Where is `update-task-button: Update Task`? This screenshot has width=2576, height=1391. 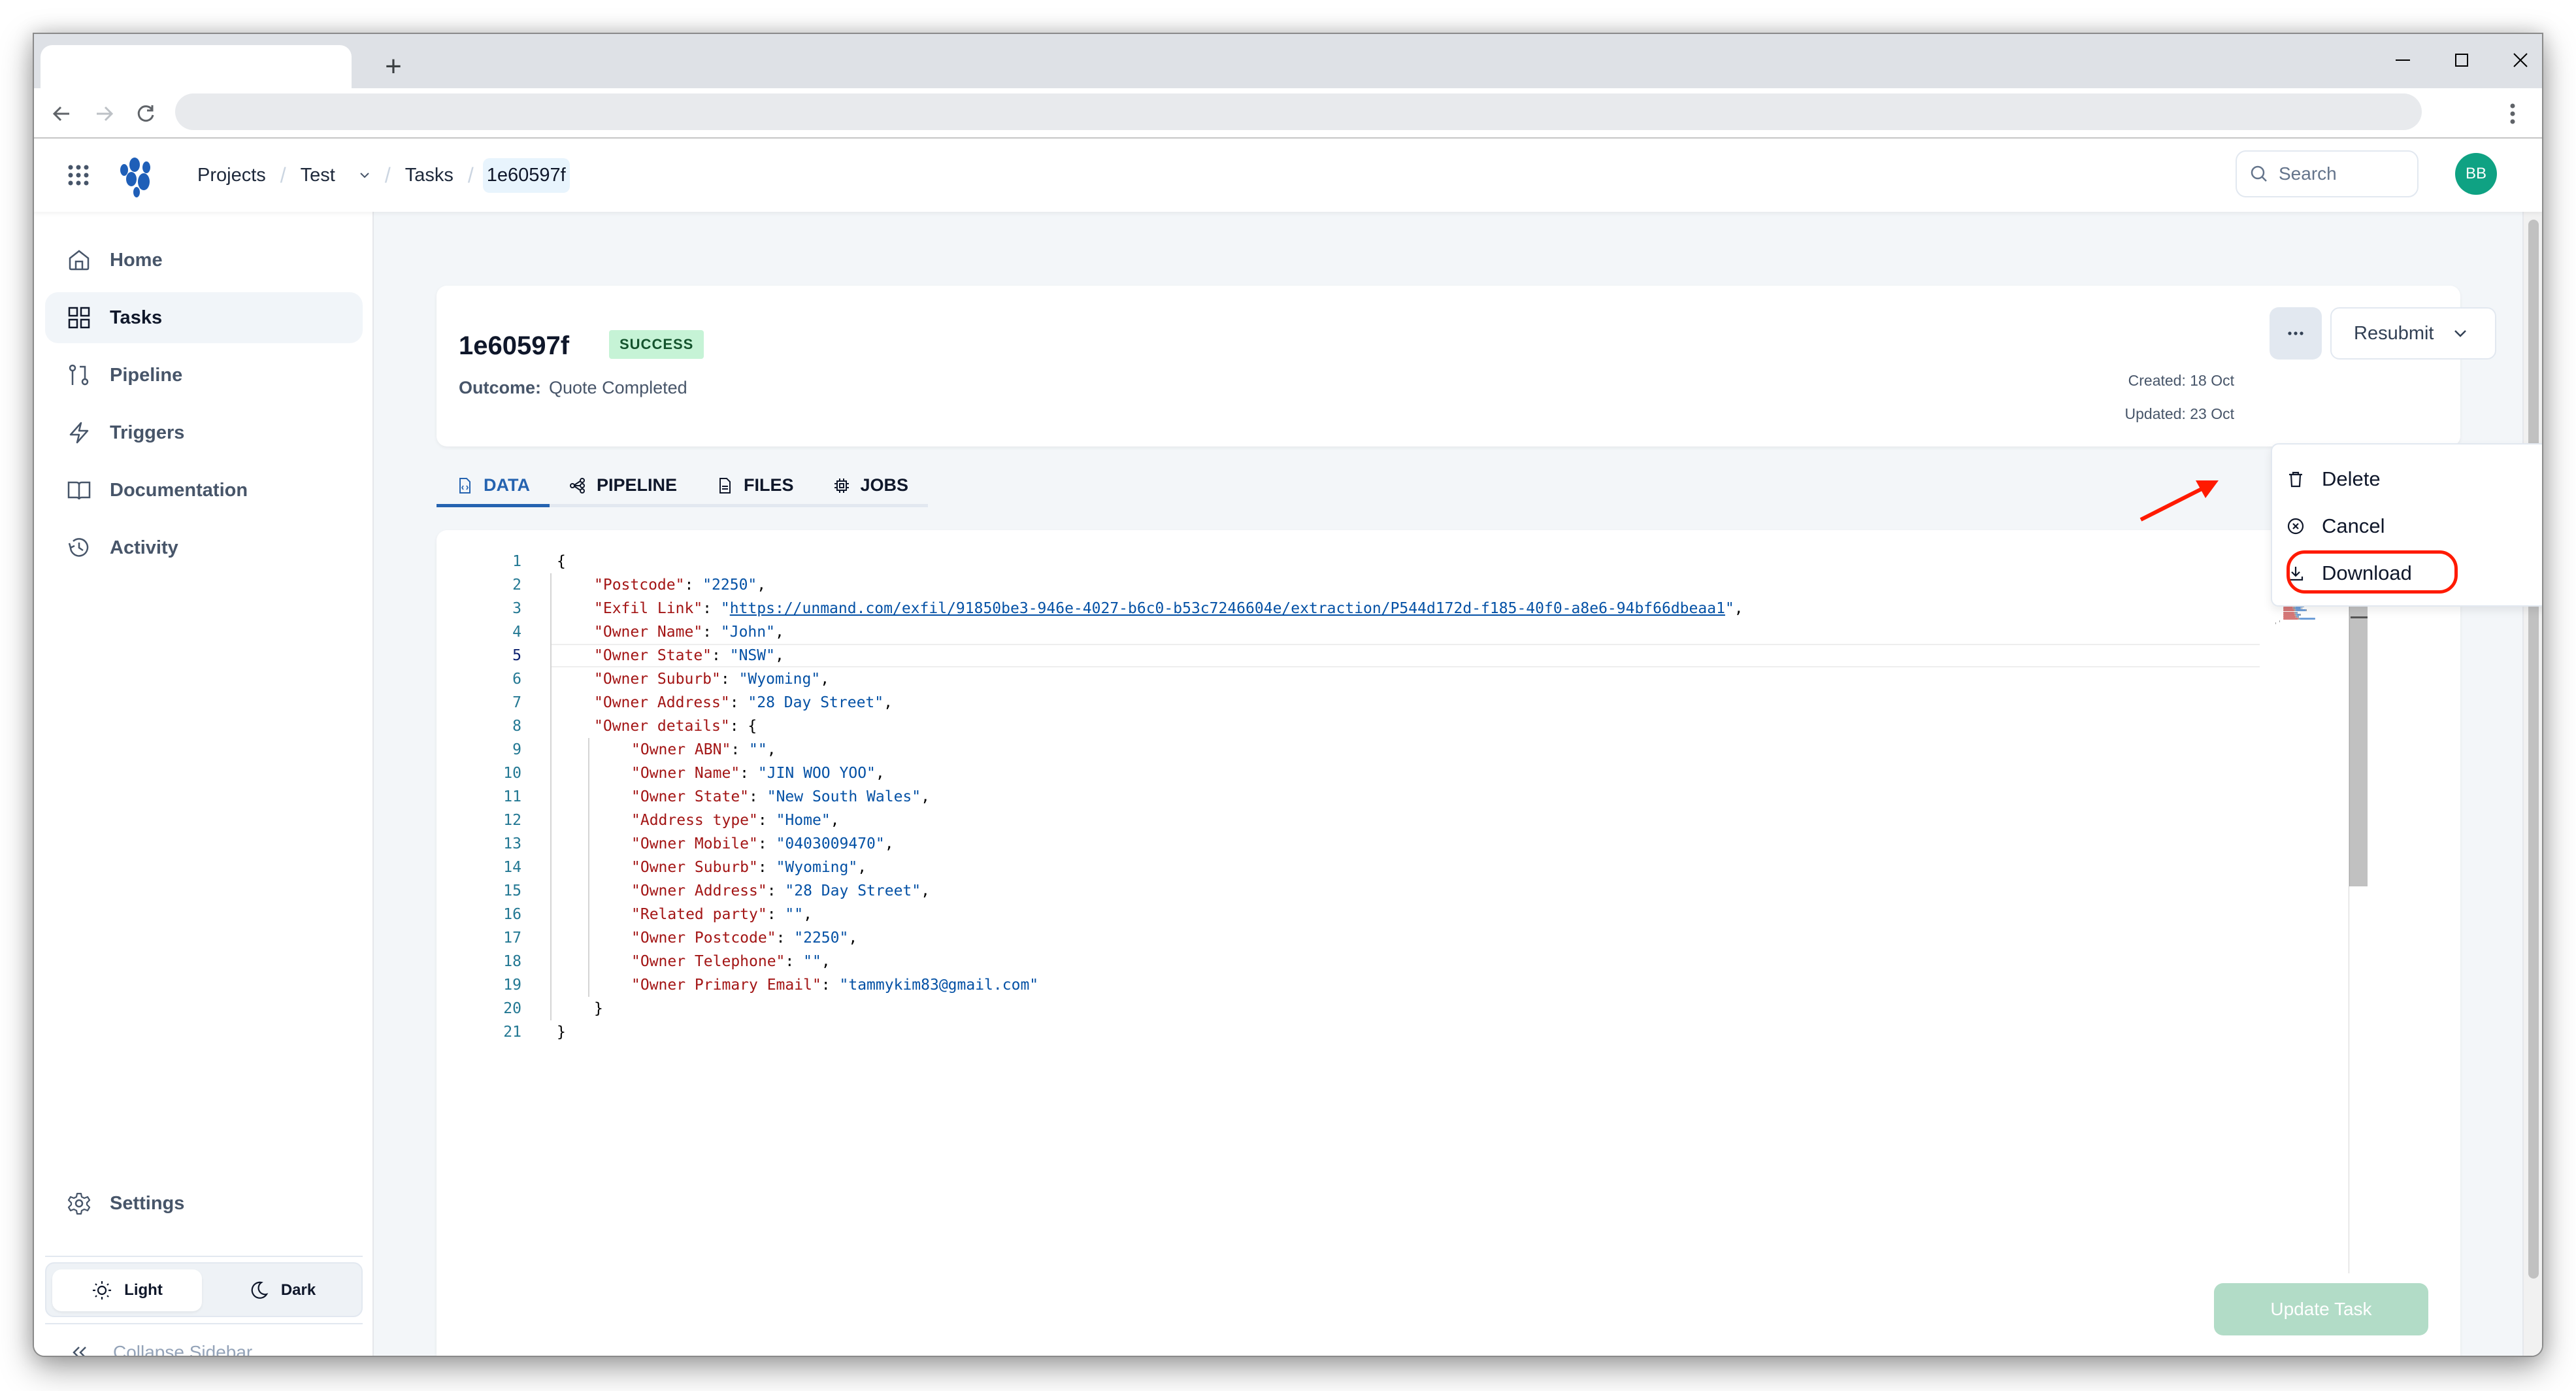 update-task-button: Update Task is located at coordinates (2321, 1309).